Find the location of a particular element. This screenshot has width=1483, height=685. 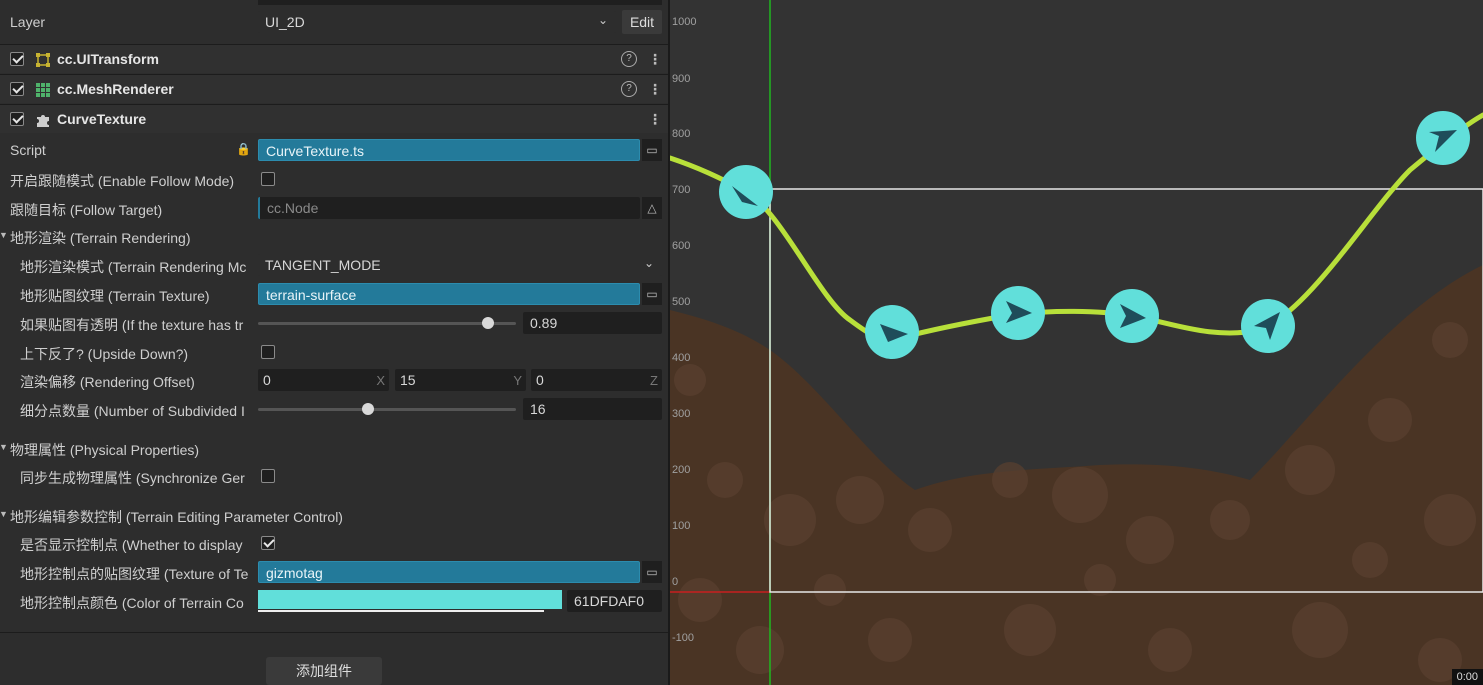

sync-physics-row: 同步生成物理属性 (Synchronize Ger is located at coordinates (334, 476).